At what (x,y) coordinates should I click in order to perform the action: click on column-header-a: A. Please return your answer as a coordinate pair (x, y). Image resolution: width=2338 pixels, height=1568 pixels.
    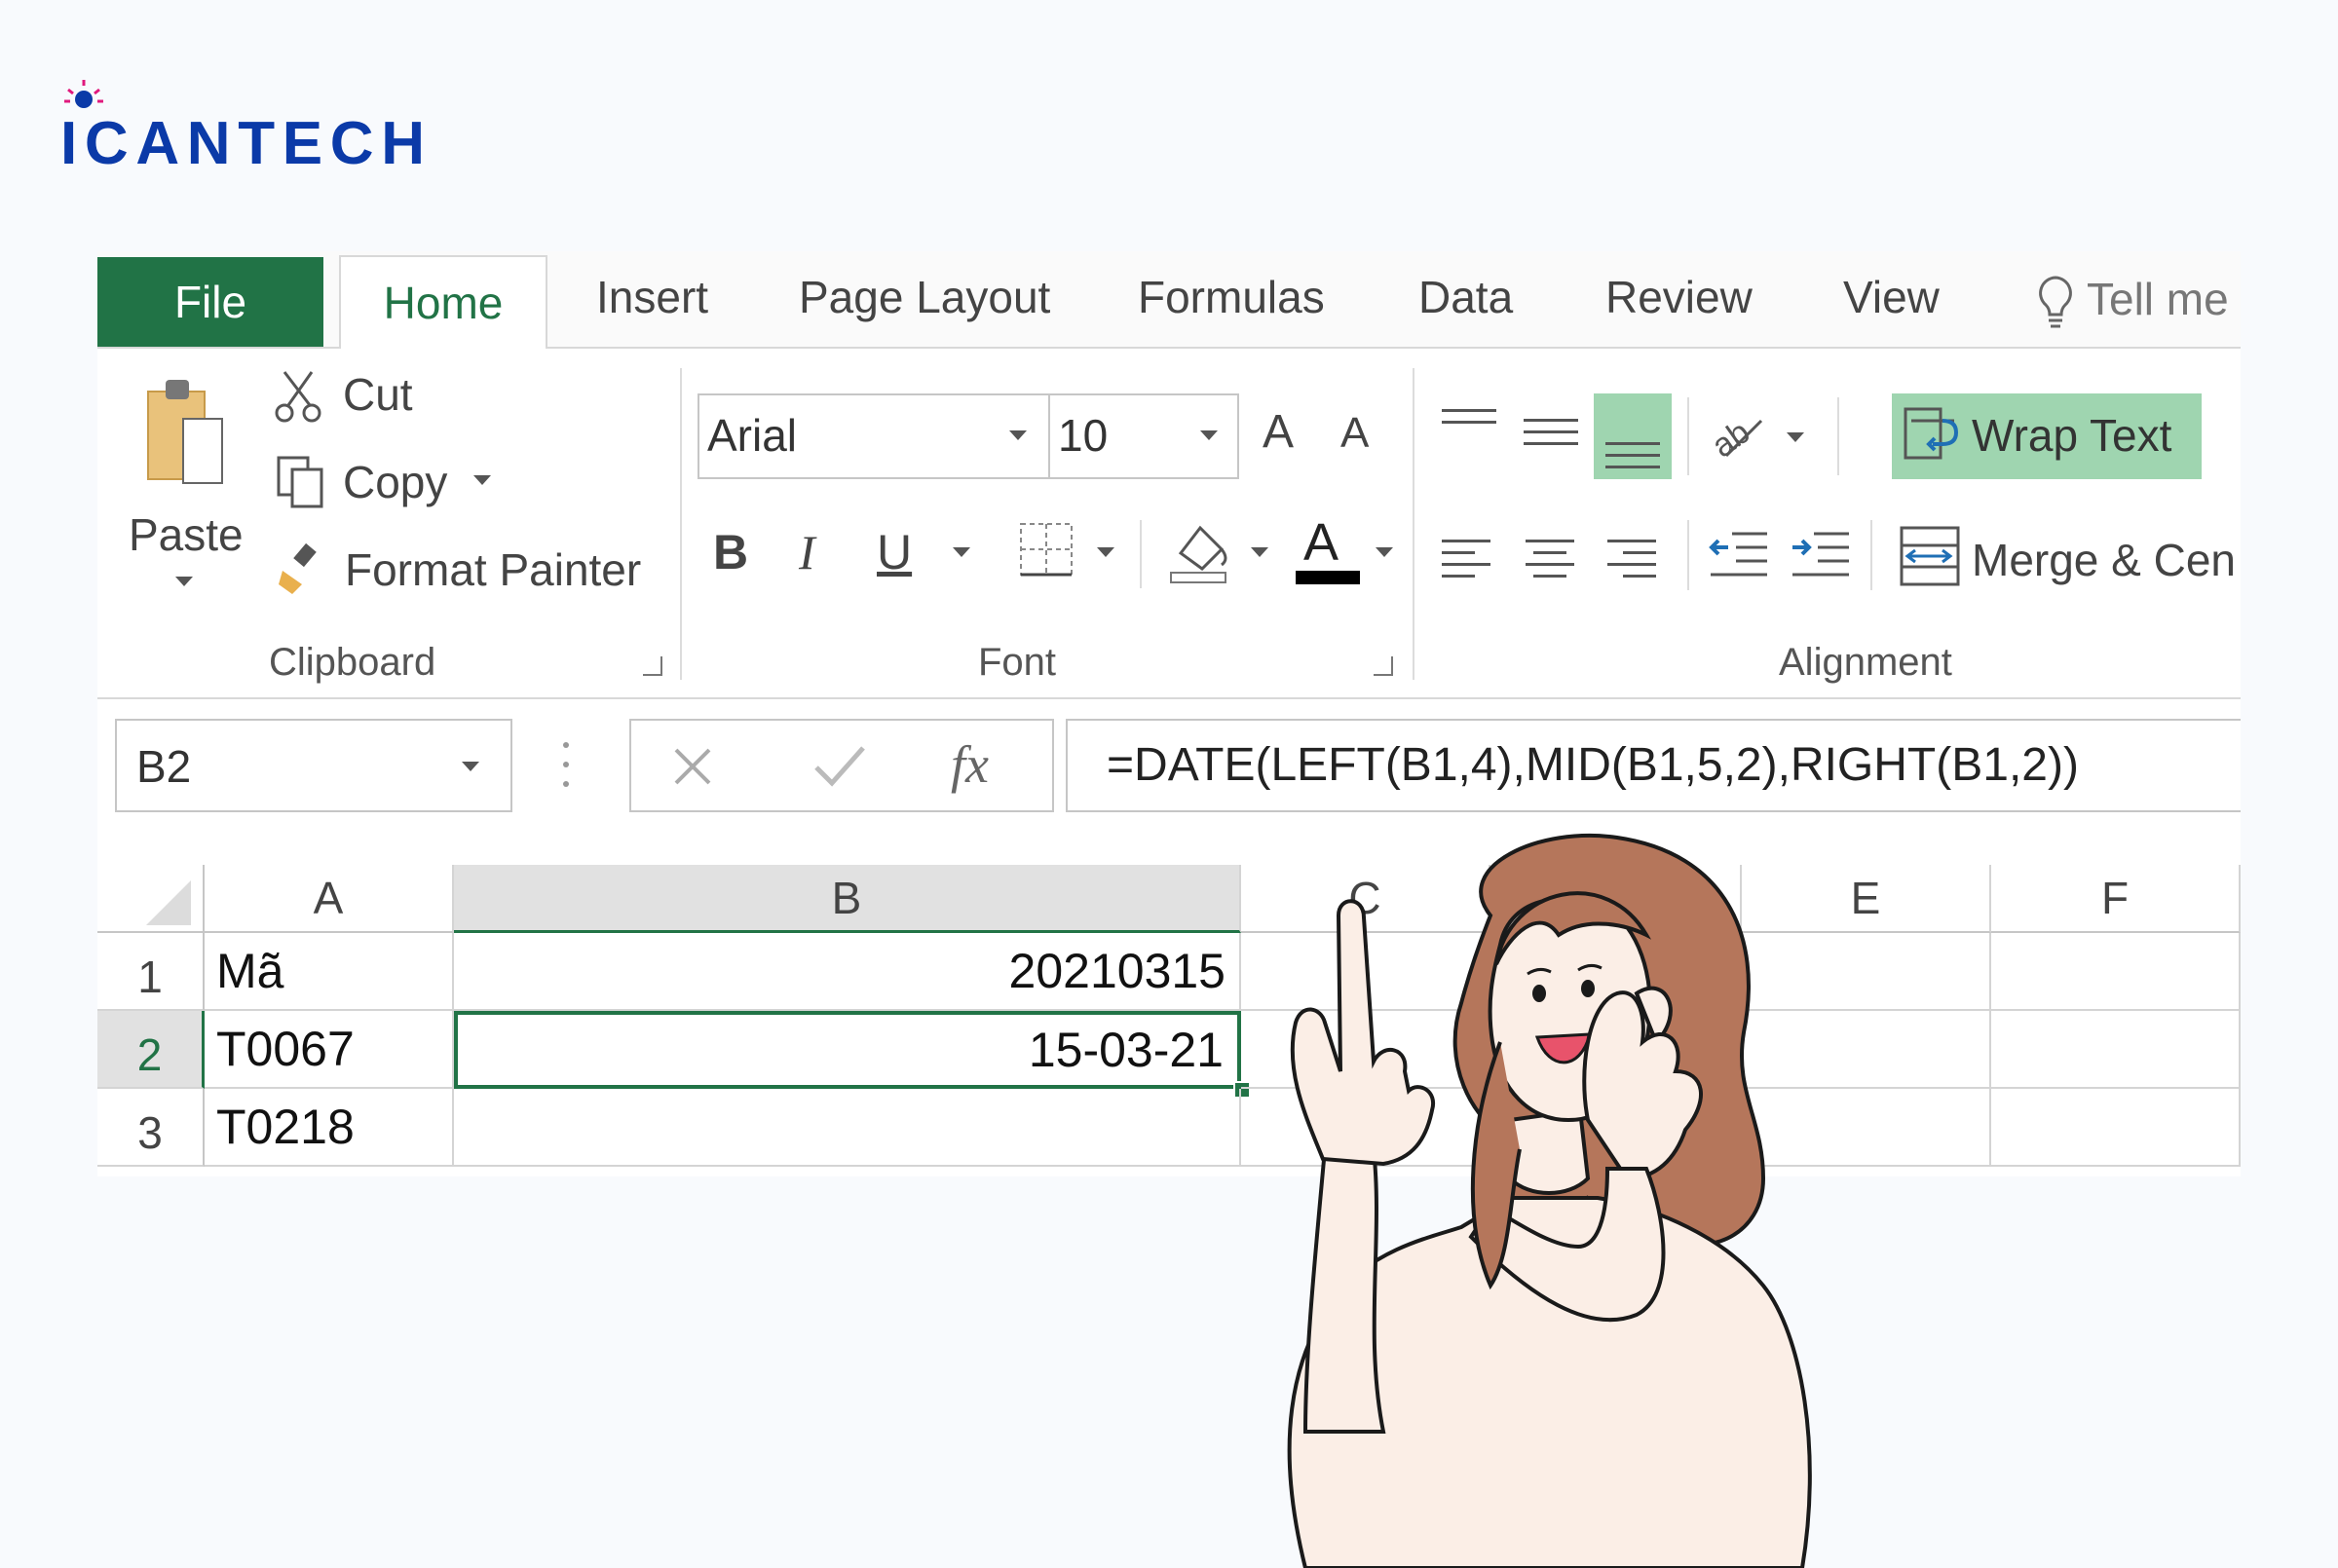
    Looking at the image, I should click on (329, 899).